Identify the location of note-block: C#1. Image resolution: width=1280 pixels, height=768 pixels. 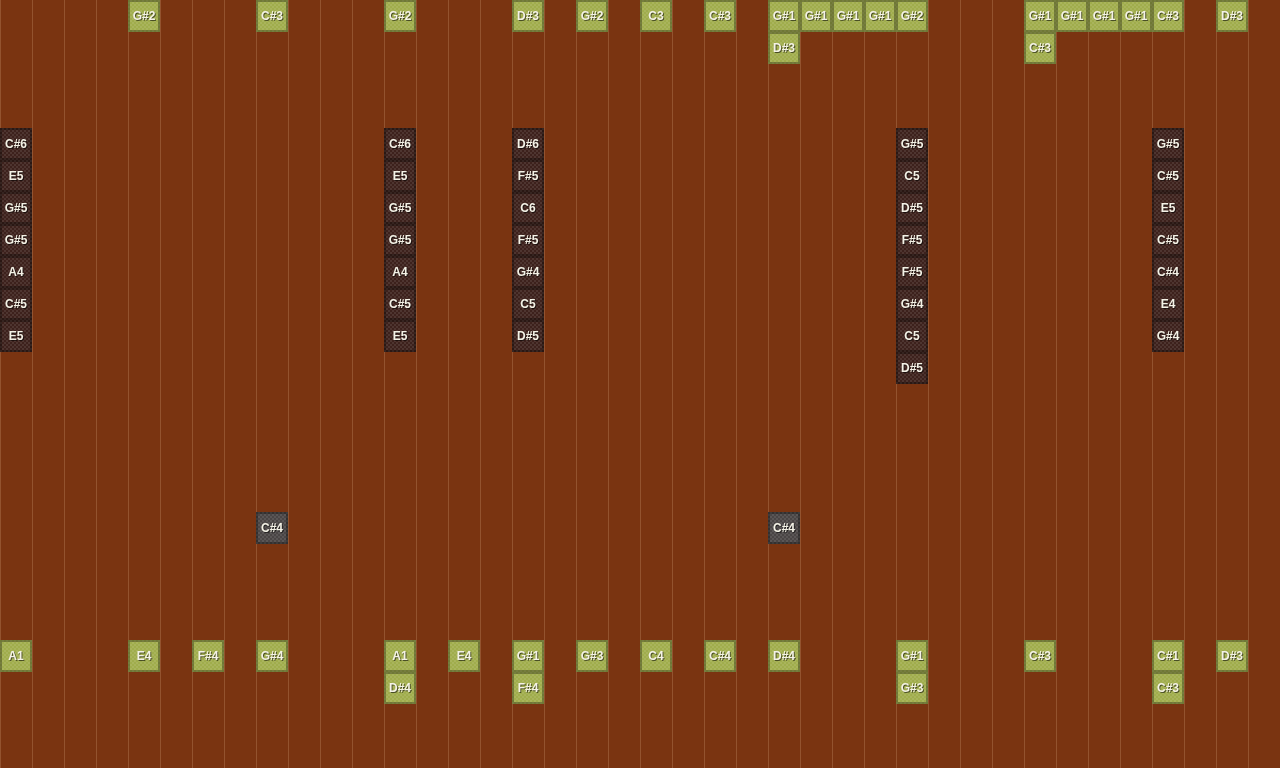
(1168, 656).